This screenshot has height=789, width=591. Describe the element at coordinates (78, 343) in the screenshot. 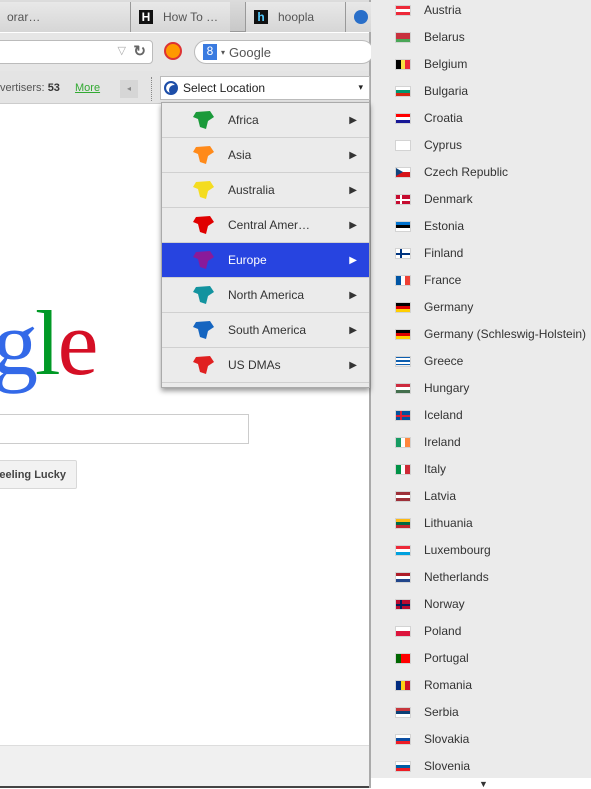

I see `logo-letter: e` at that location.